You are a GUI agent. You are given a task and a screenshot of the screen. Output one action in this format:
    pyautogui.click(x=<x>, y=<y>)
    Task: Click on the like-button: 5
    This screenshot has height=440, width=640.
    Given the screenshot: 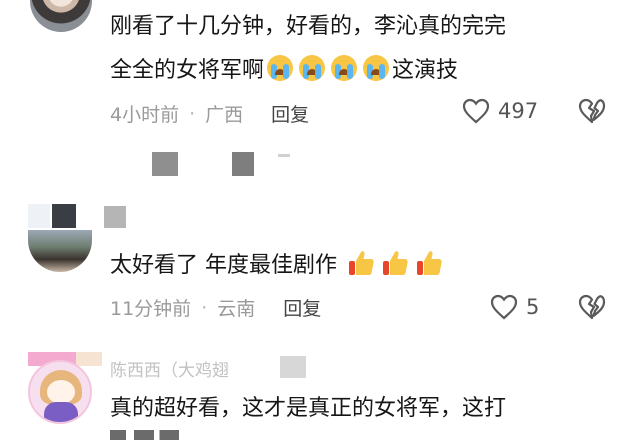 What is the action you would take?
    pyautogui.click(x=514, y=307)
    